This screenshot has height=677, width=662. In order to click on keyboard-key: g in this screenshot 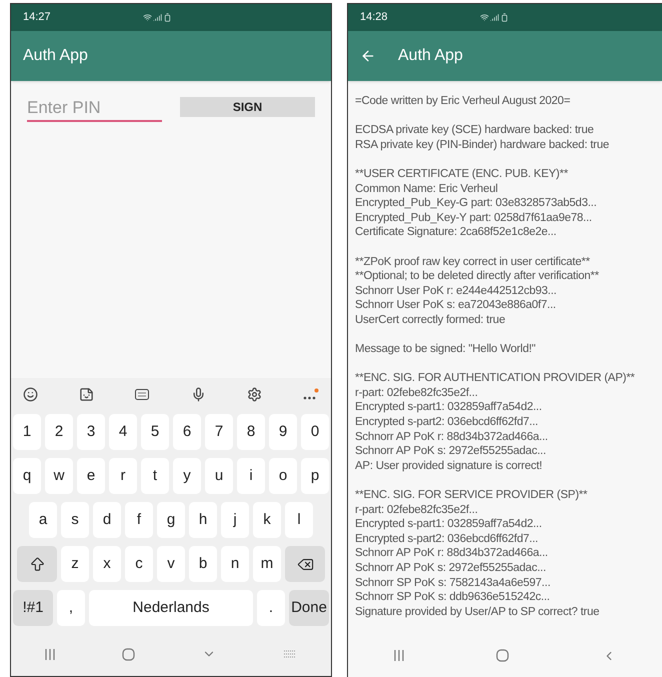, I will do `click(171, 520)`.